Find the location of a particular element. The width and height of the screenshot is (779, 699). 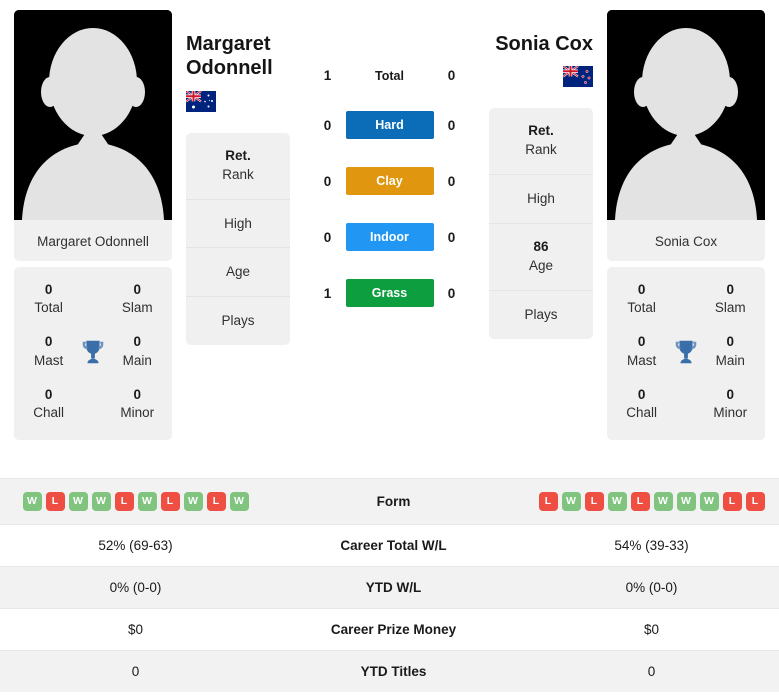

row-label-ytd-wl: YTD W/L is located at coordinates (393, 587).